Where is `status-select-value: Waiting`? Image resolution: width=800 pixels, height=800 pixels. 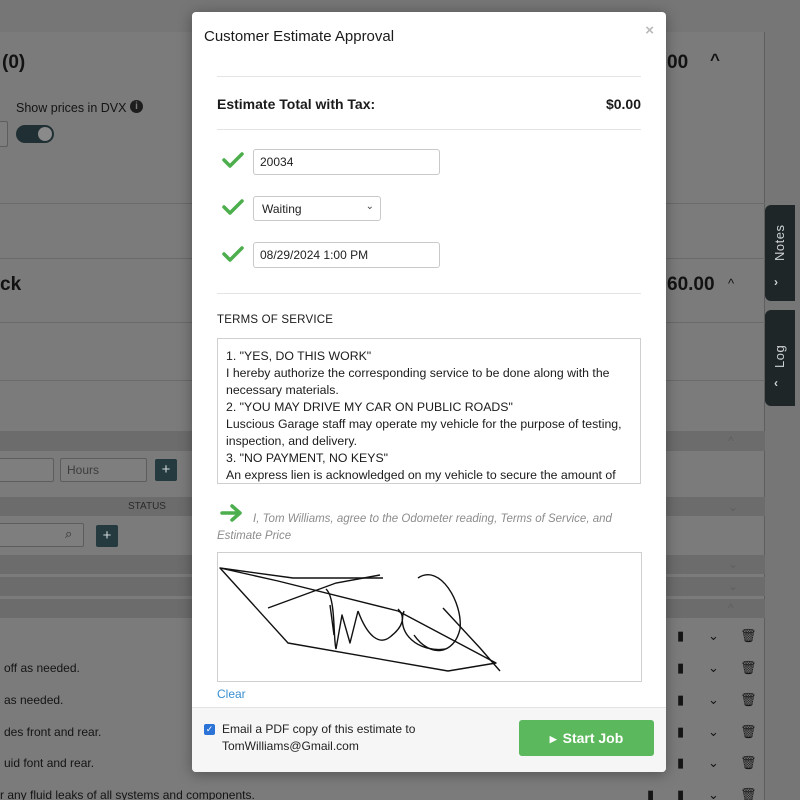 status-select-value: Waiting is located at coordinates (282, 209).